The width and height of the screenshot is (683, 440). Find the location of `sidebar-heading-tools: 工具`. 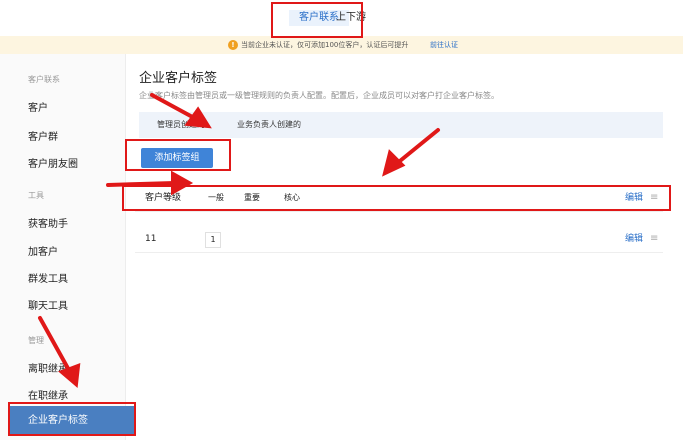

sidebar-heading-tools: 工具 is located at coordinates (36, 195).